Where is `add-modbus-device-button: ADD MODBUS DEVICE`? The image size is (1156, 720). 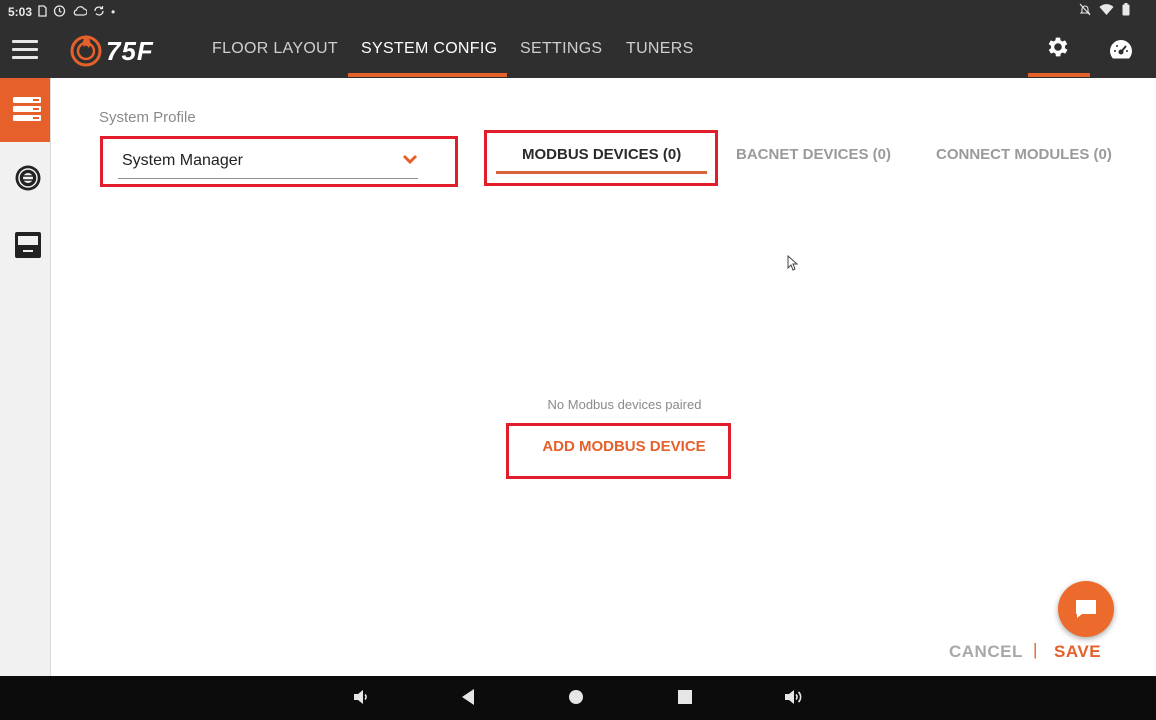 add-modbus-device-button: ADD MODBUS DEVICE is located at coordinates (624, 446).